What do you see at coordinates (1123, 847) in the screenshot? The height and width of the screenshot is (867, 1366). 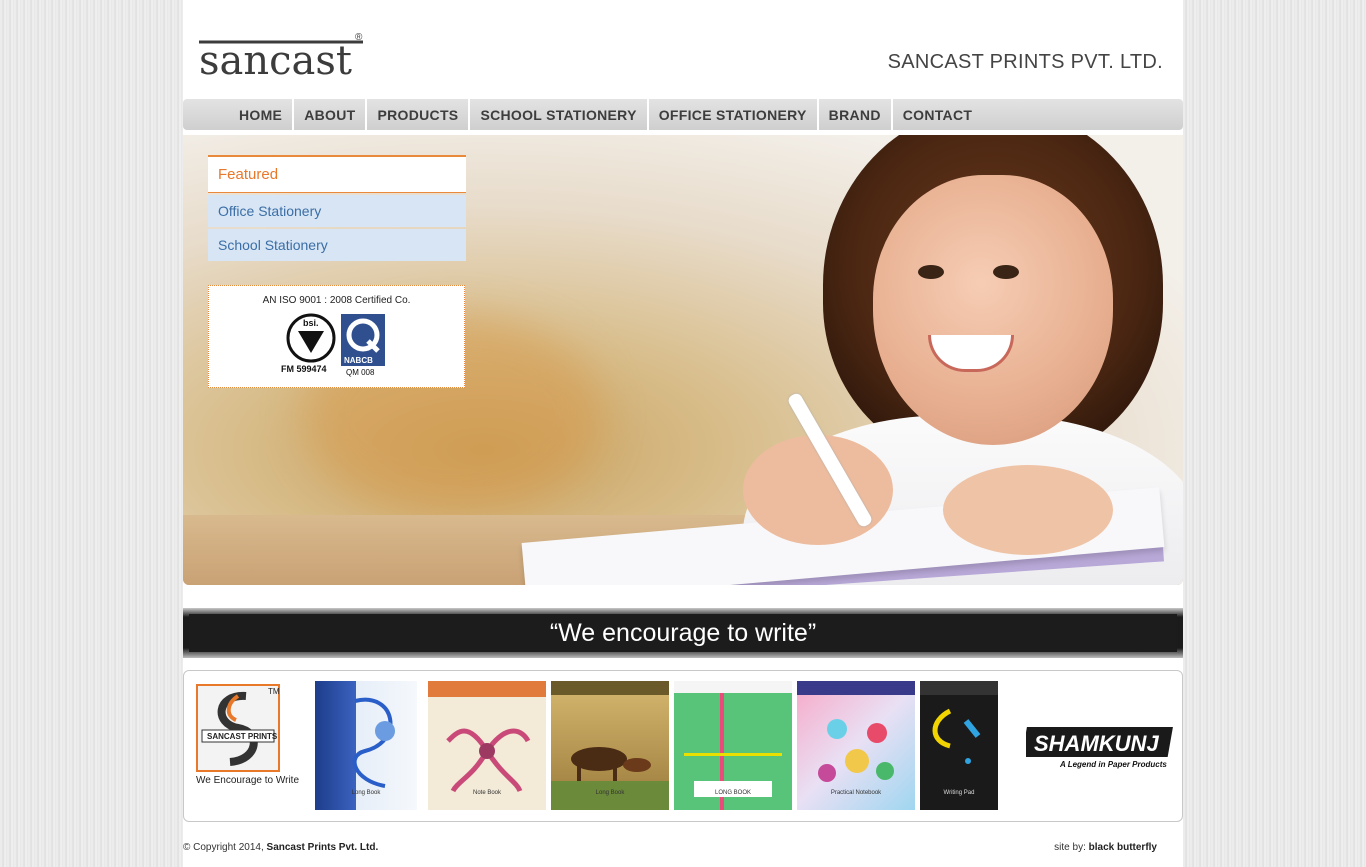 I see `site-by-link: black butterfly` at bounding box center [1123, 847].